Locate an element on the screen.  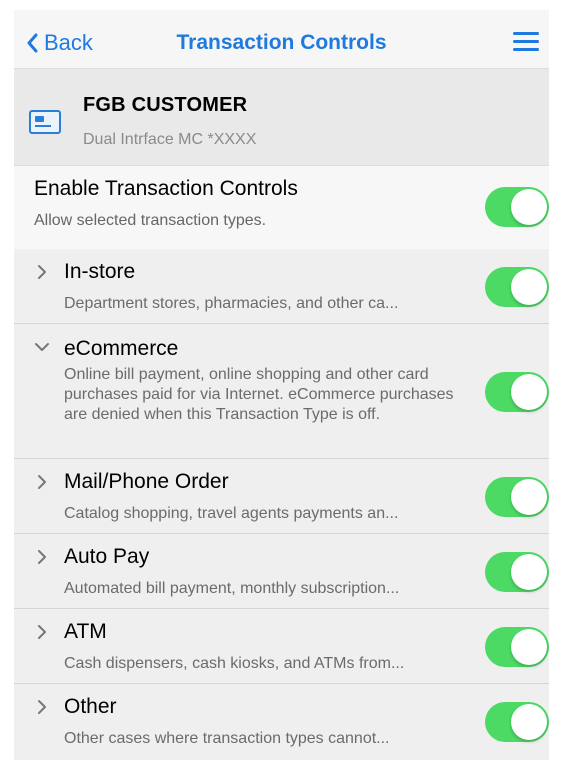
transaction-toggle-other is located at coordinates (517, 722).